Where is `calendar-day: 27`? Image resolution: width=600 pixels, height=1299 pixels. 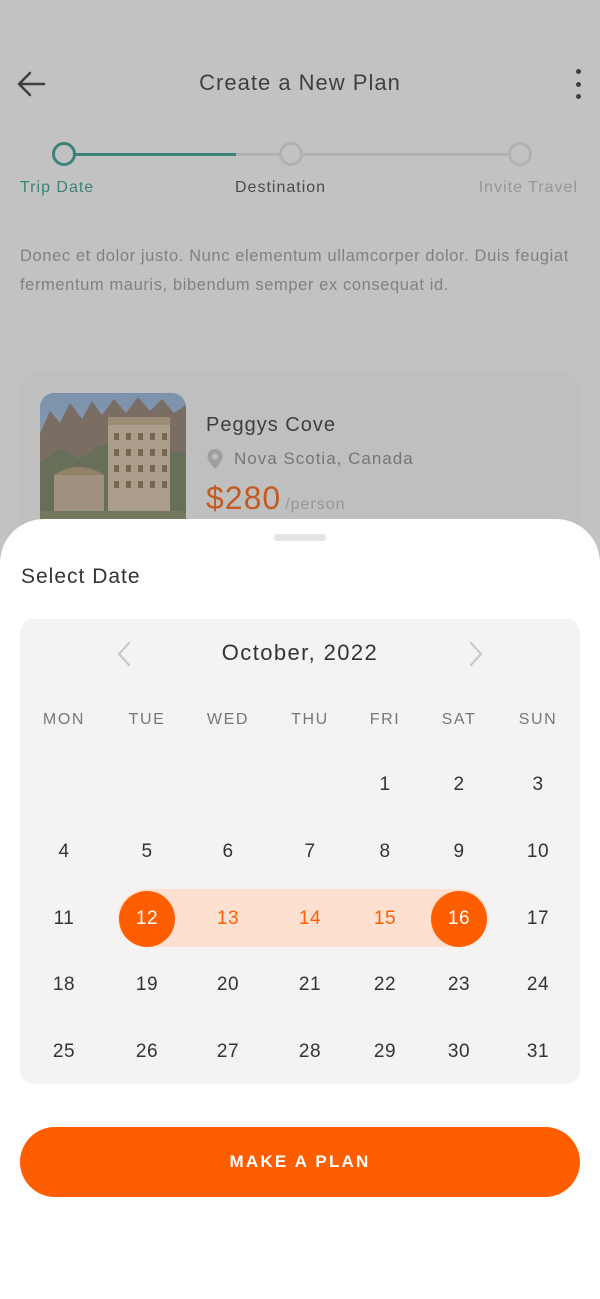
calendar-day: 27 is located at coordinates (228, 1052).